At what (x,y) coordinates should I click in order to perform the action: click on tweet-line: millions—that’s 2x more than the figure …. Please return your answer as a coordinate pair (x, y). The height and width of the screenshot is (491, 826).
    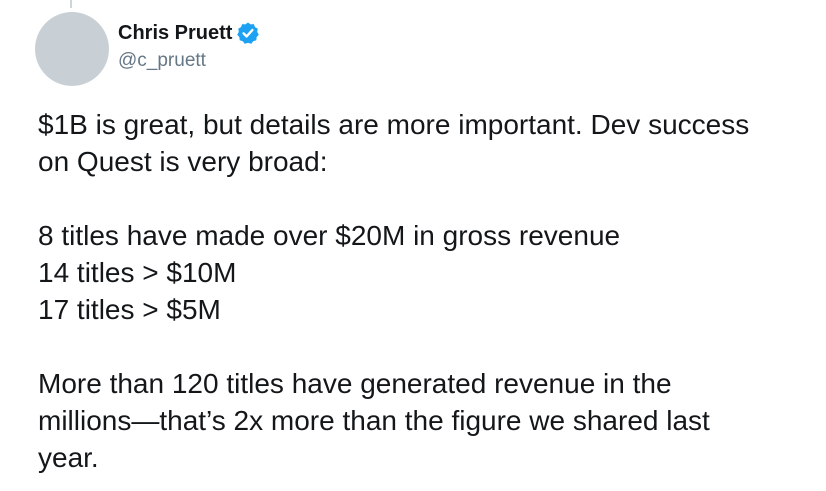
    Looking at the image, I should click on (374, 420).